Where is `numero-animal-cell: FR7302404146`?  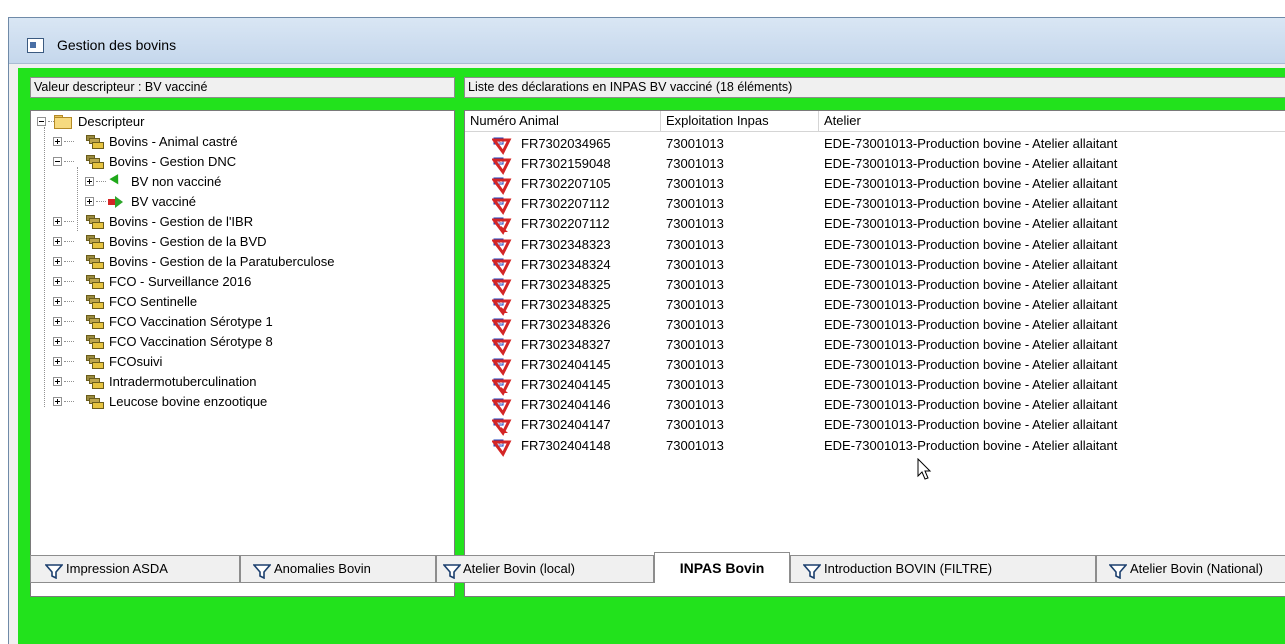 numero-animal-cell: FR7302404146 is located at coordinates (566, 405).